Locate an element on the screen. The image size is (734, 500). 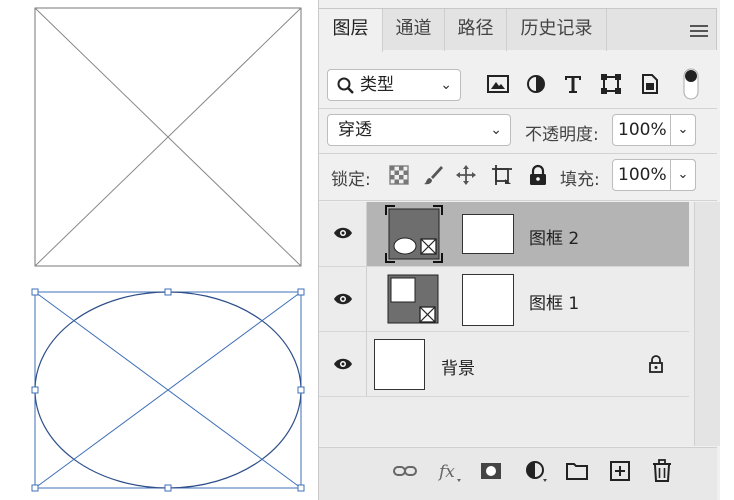
panel-menu-icon is located at coordinates (699, 32).